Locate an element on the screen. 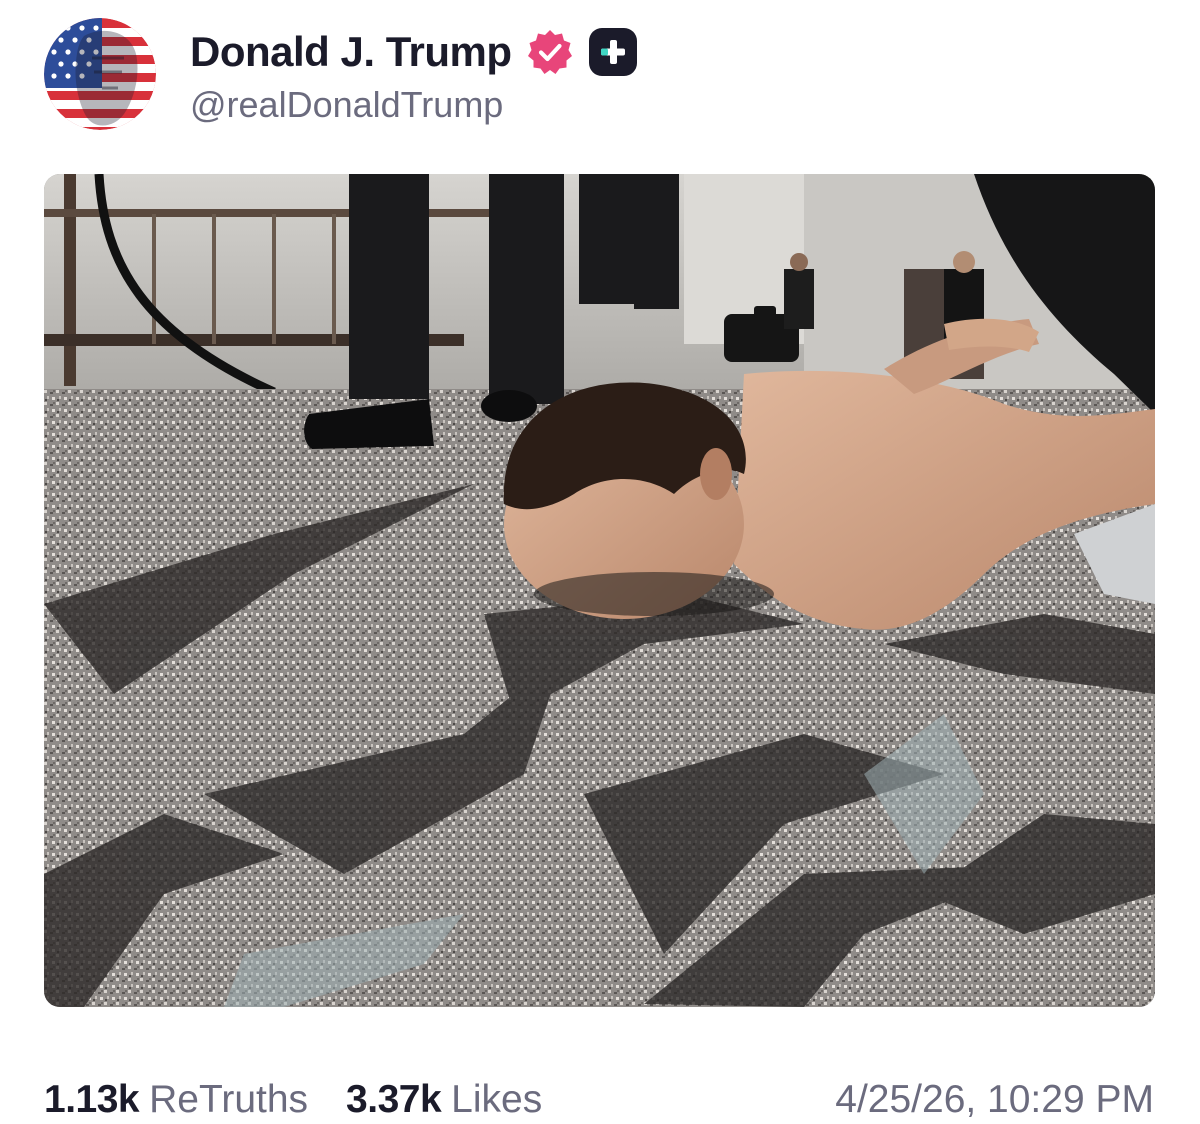  flag-portrait-avatar is located at coordinates (100, 74).